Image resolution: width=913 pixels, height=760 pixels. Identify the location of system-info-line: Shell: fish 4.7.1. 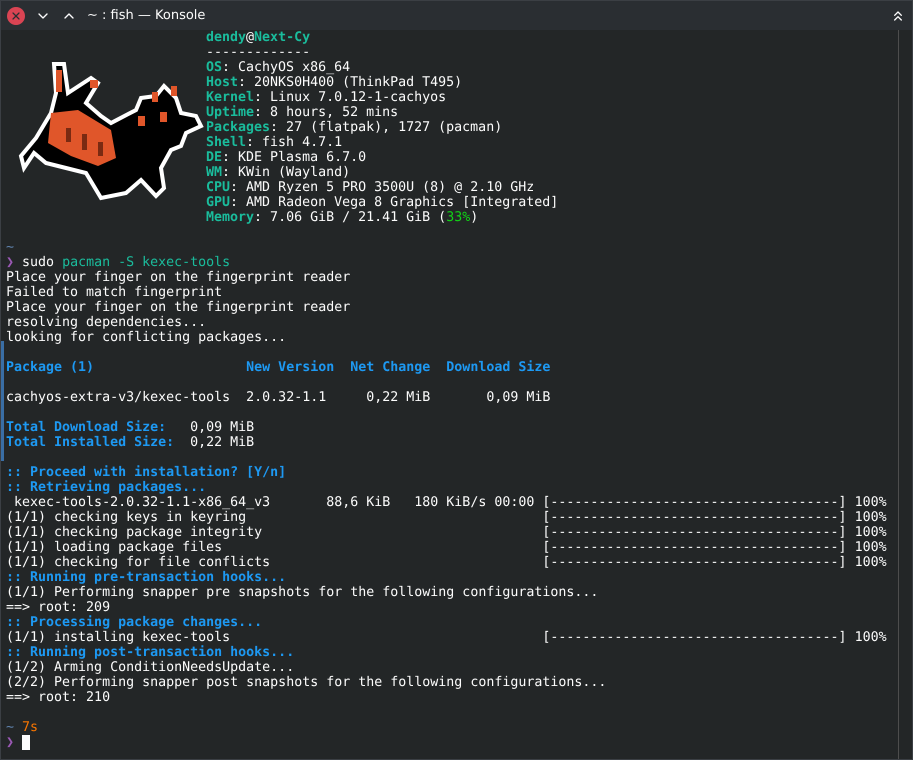
(275, 142).